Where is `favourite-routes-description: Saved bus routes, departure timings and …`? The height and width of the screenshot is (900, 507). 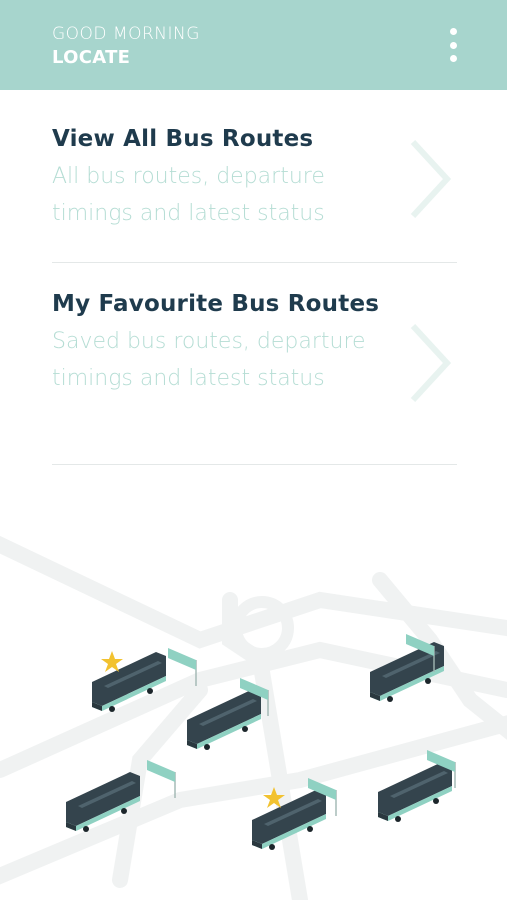
favourite-routes-description: Saved bus routes, departure timings and … is located at coordinates (209, 360).